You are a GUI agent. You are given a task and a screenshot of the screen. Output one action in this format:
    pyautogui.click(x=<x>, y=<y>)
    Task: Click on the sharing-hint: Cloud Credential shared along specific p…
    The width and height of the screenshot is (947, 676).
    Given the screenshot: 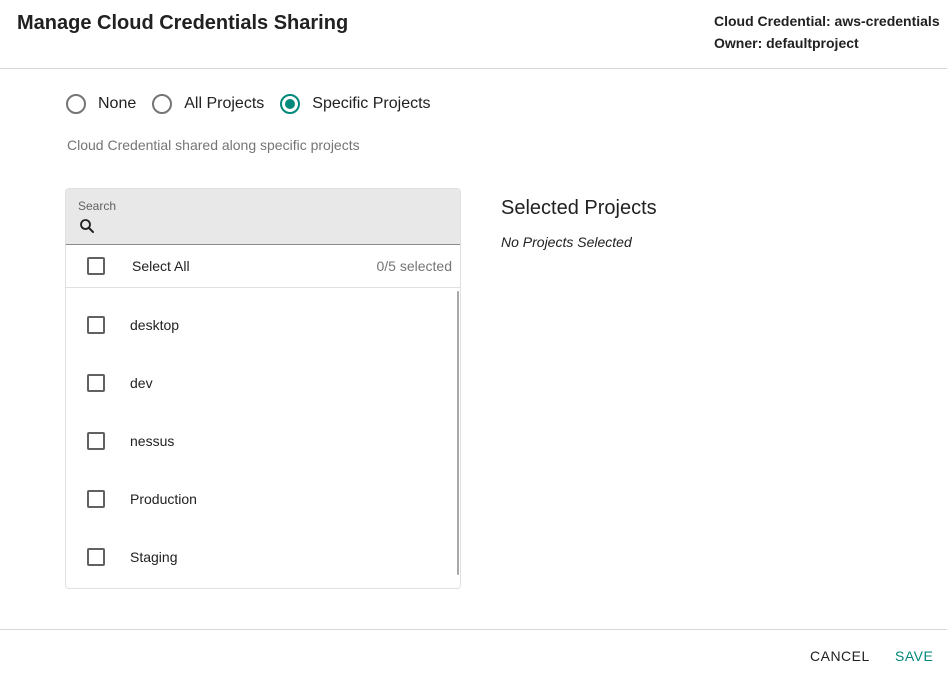 What is the action you would take?
    pyautogui.click(x=213, y=145)
    